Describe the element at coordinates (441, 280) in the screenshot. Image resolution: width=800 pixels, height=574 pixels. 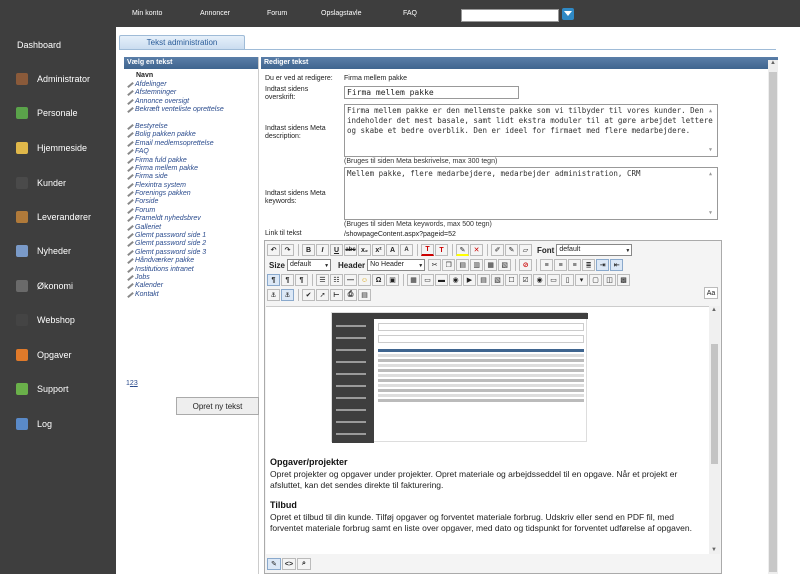
I see `image-map-icon: ▬` at that location.